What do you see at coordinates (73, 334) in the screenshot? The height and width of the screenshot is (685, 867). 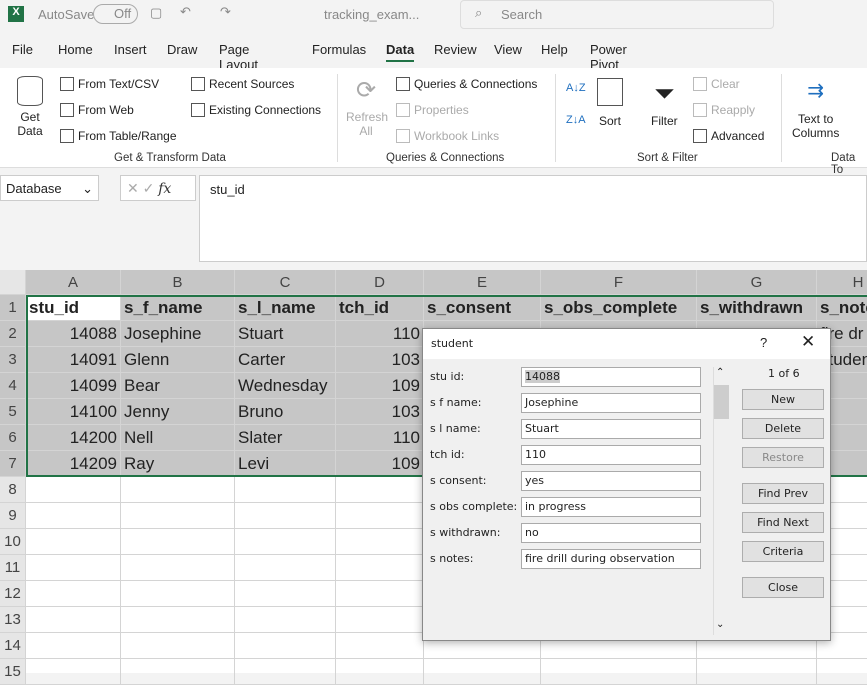 I see `cell: 14088` at bounding box center [73, 334].